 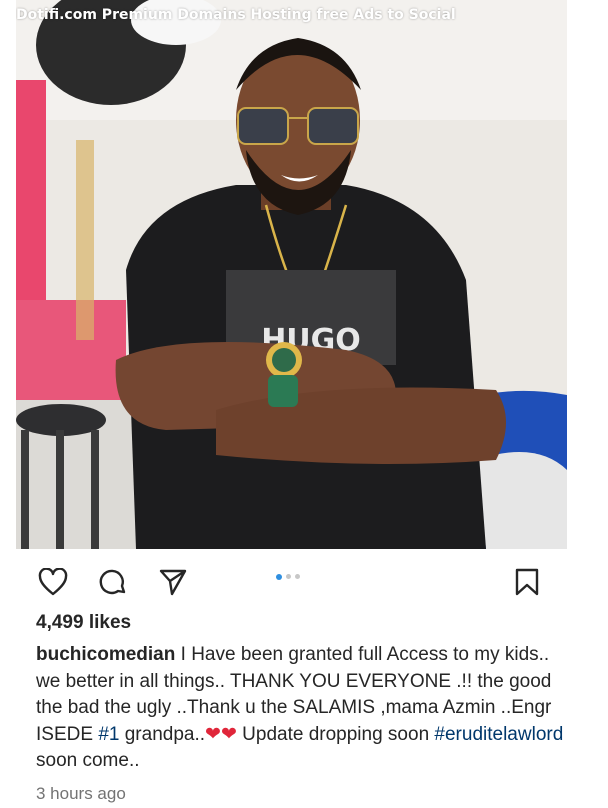 I want to click on caption-text: Update dropping soon, so click(x=335, y=734).